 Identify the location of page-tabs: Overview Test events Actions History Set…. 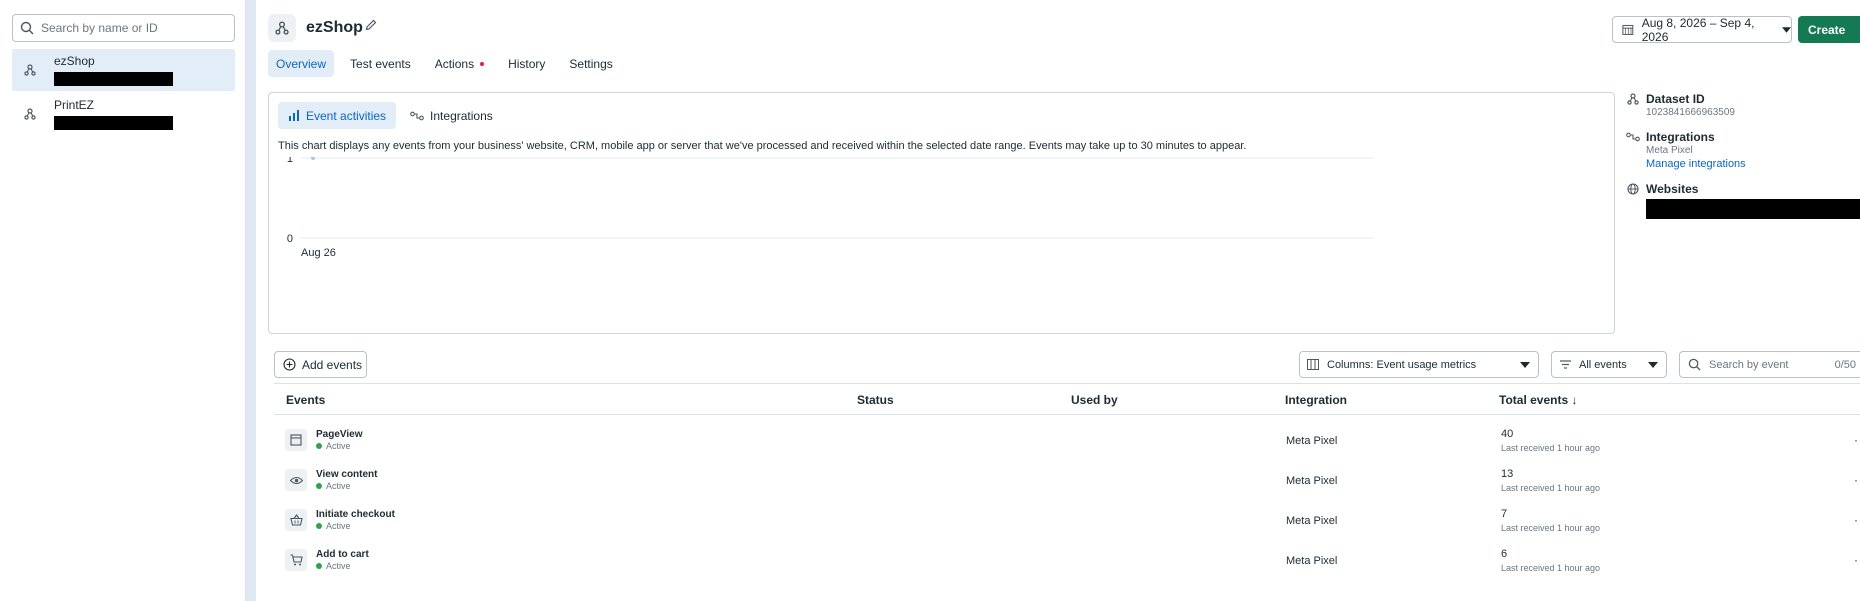
(448, 63).